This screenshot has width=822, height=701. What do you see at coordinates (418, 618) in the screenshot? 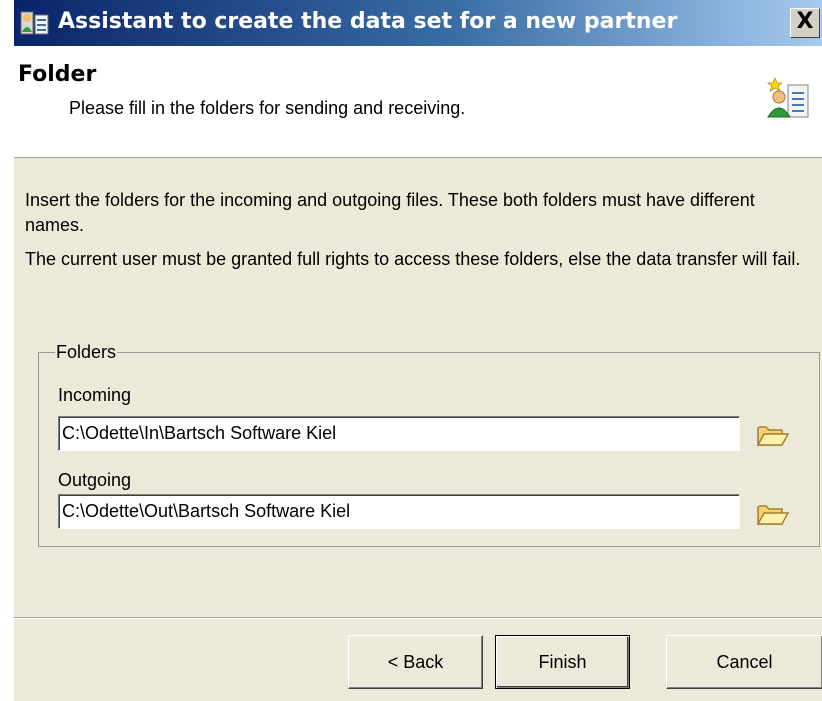
I see `button-separator` at bounding box center [418, 618].